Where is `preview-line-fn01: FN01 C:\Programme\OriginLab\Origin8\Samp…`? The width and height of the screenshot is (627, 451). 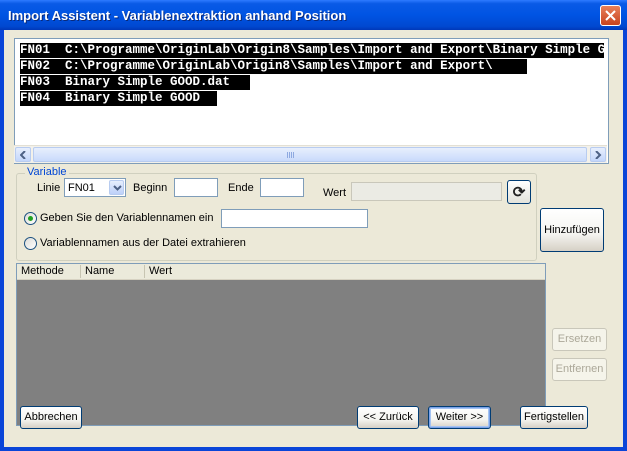
preview-line-fn01: FN01 C:\Programme\OriginLab\Origin8\Samp… is located at coordinates (312, 50).